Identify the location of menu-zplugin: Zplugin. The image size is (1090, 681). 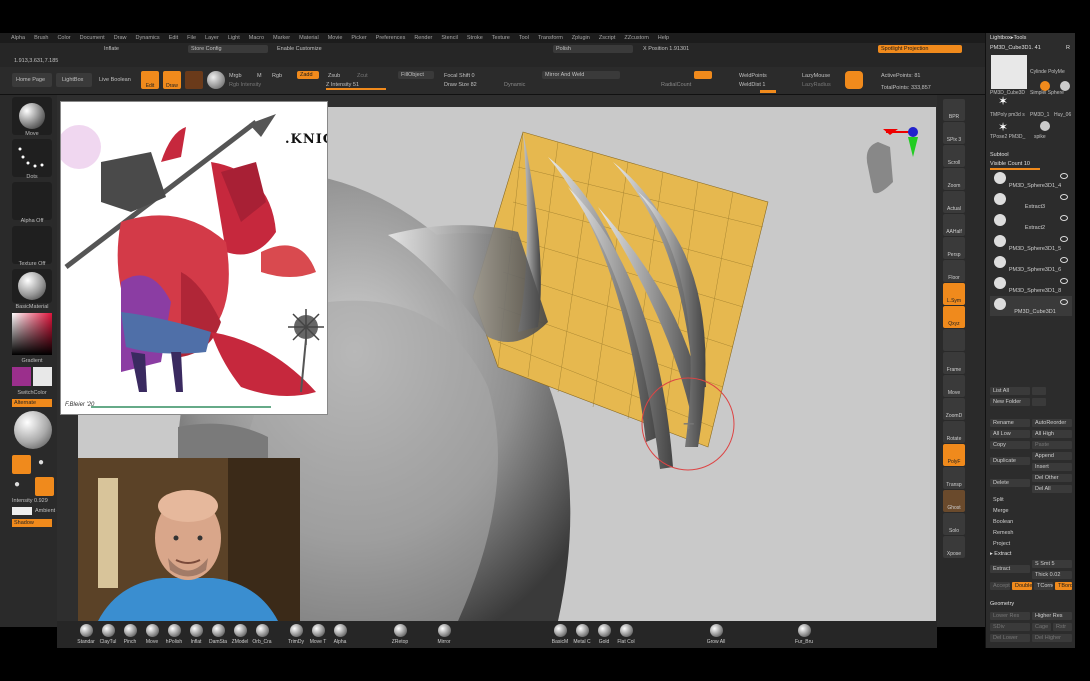
(581, 38).